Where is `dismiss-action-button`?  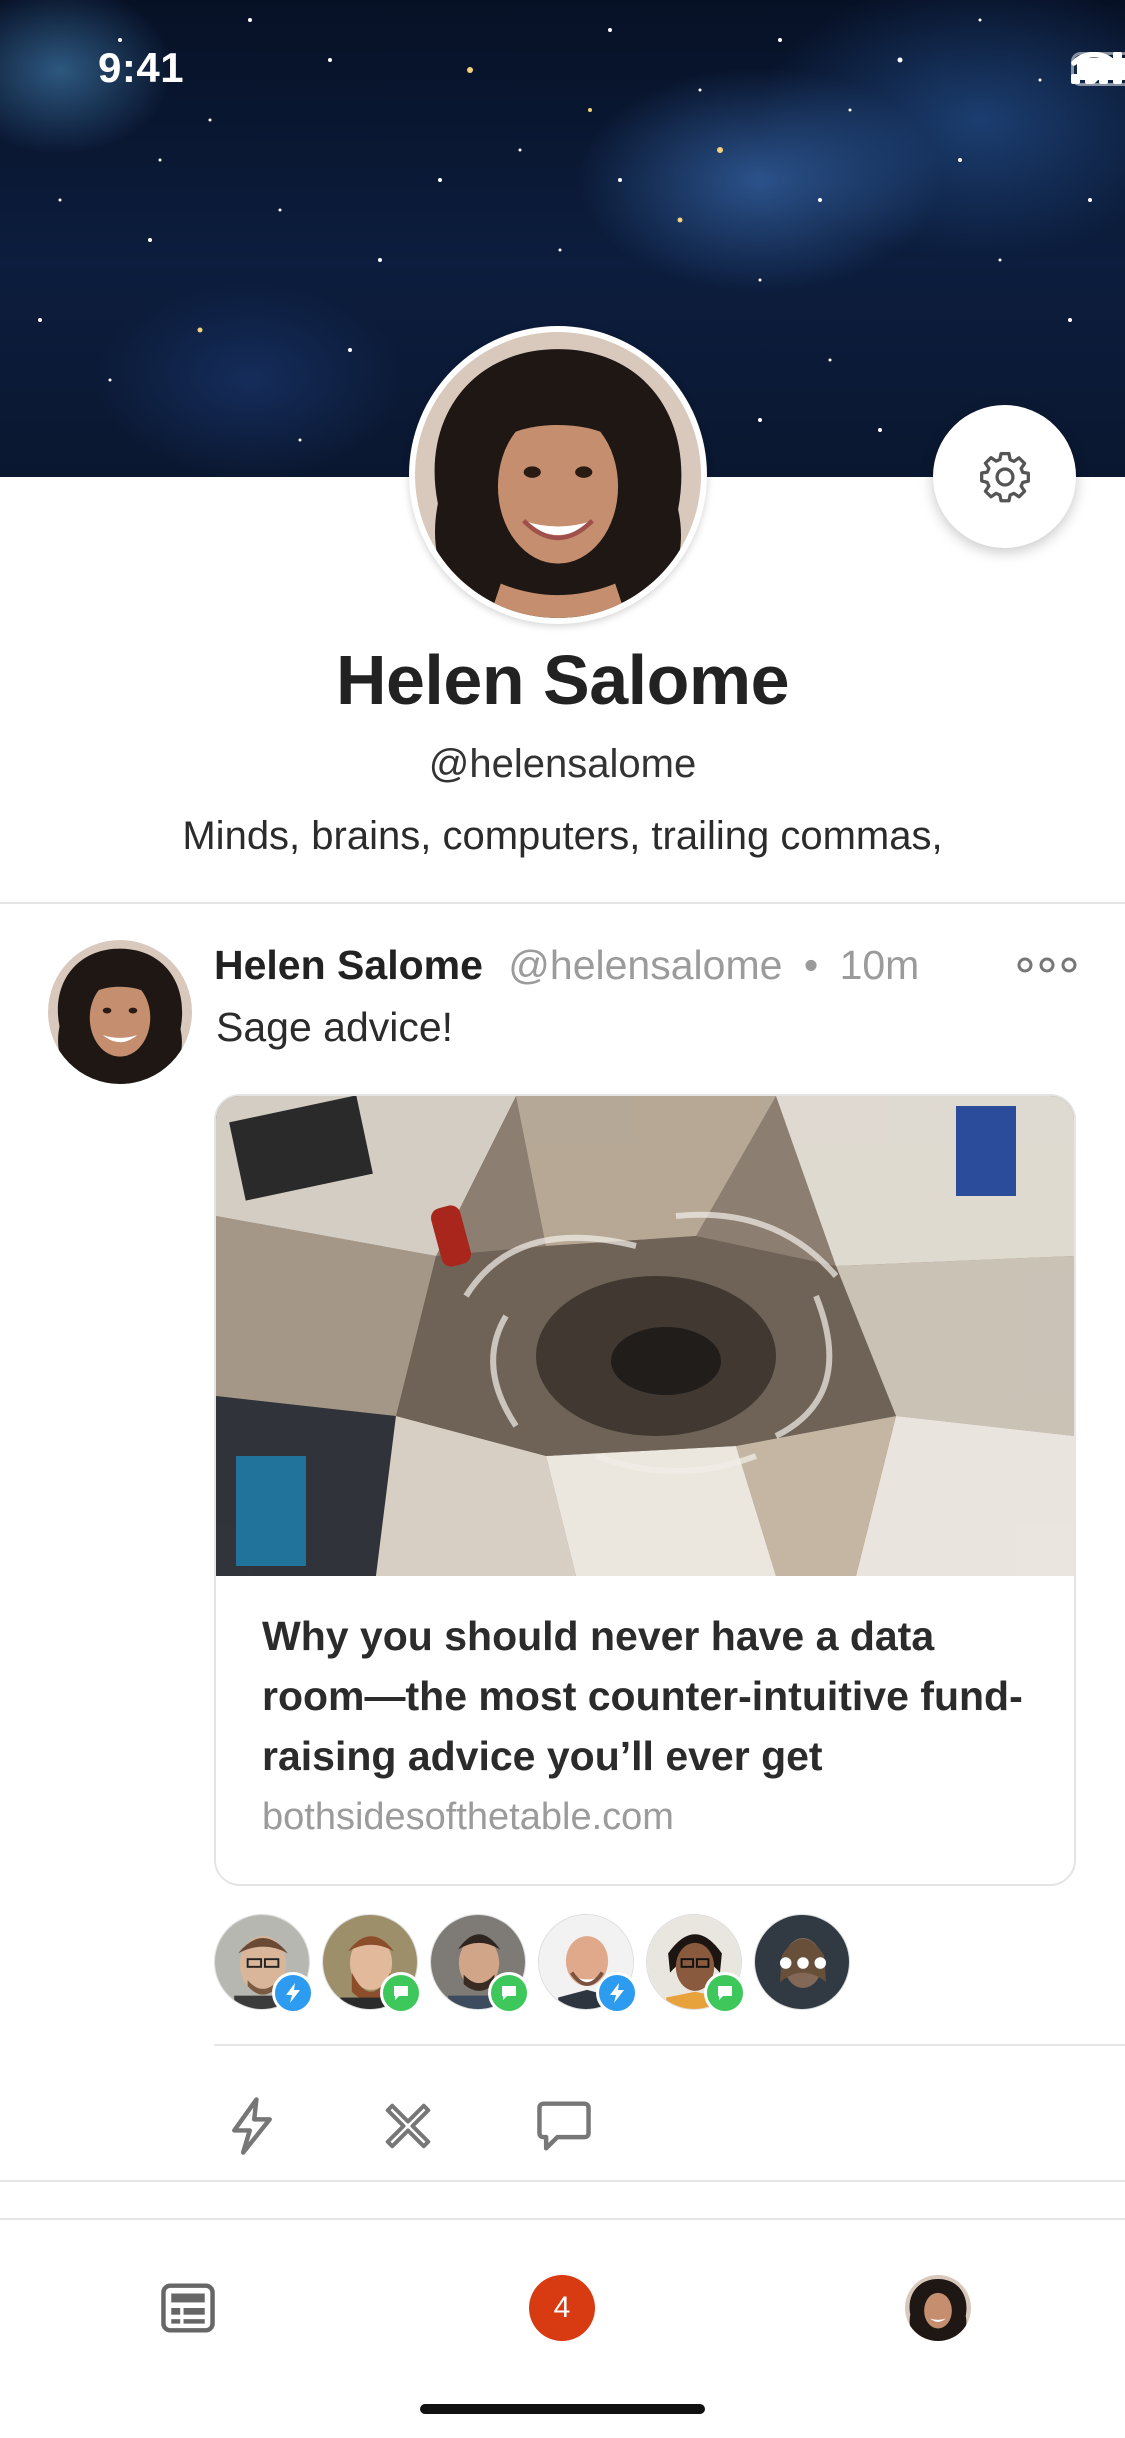 dismiss-action-button is located at coordinates (408, 2126).